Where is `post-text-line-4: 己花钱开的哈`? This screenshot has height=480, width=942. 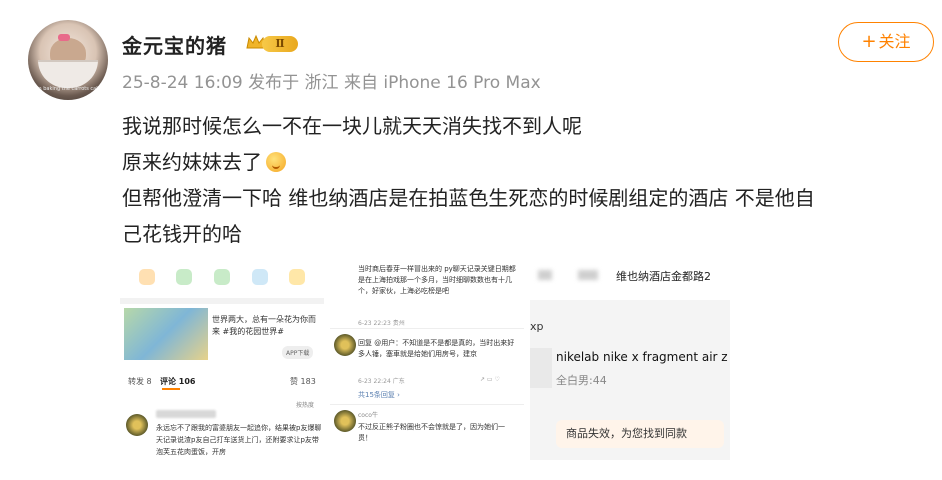
post-text-line-4: 己花钱开的哈 is located at coordinates (182, 234).